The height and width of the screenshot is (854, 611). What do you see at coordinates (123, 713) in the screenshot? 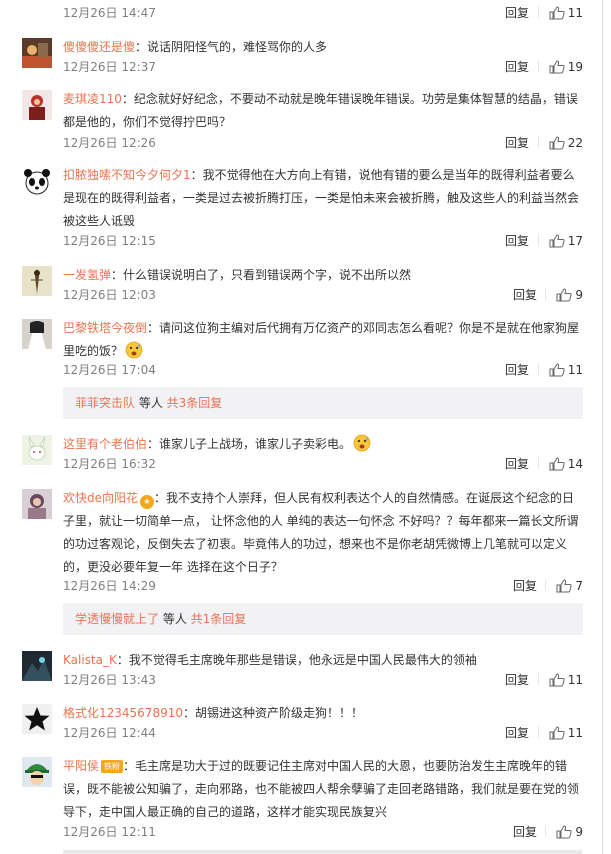
I see `comment-username: 格式化12345678910` at bounding box center [123, 713].